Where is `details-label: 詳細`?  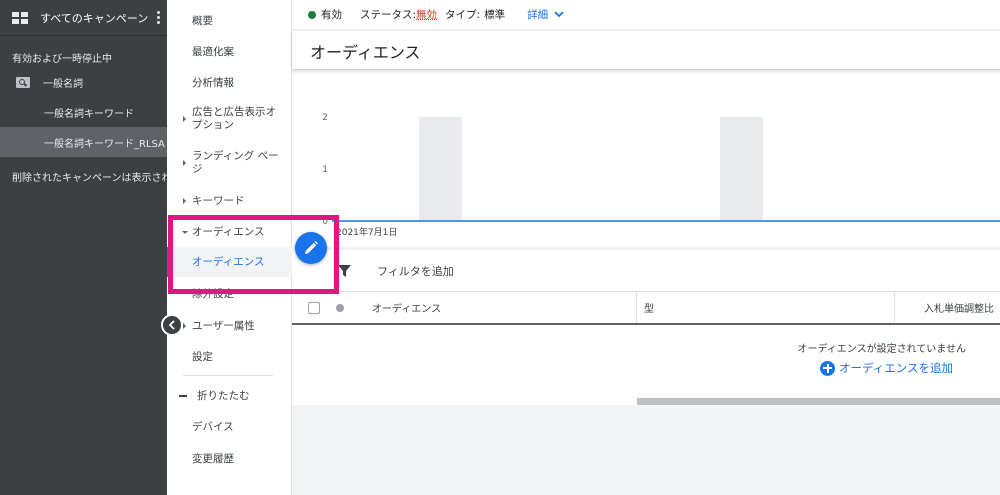 details-label: 詳細 is located at coordinates (538, 15).